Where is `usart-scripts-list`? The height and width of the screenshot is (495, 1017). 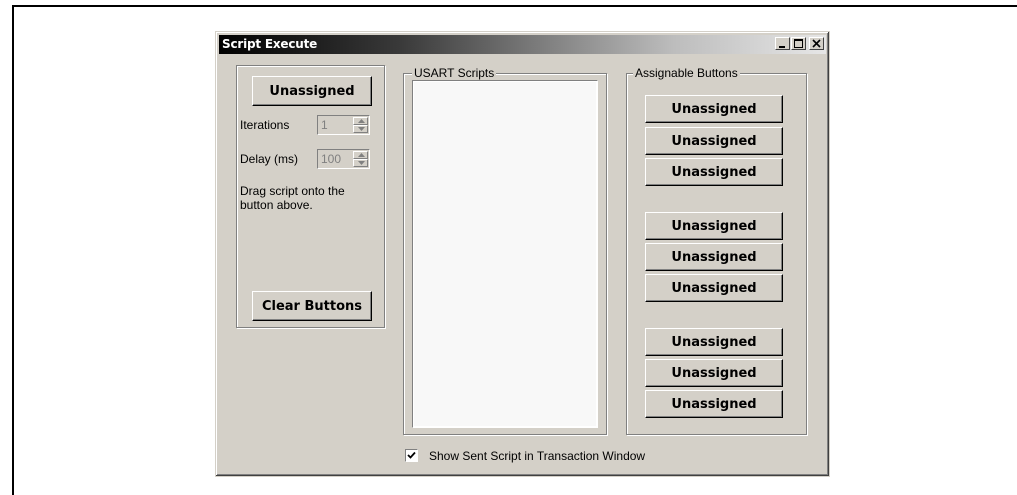 usart-scripts-list is located at coordinates (505, 254).